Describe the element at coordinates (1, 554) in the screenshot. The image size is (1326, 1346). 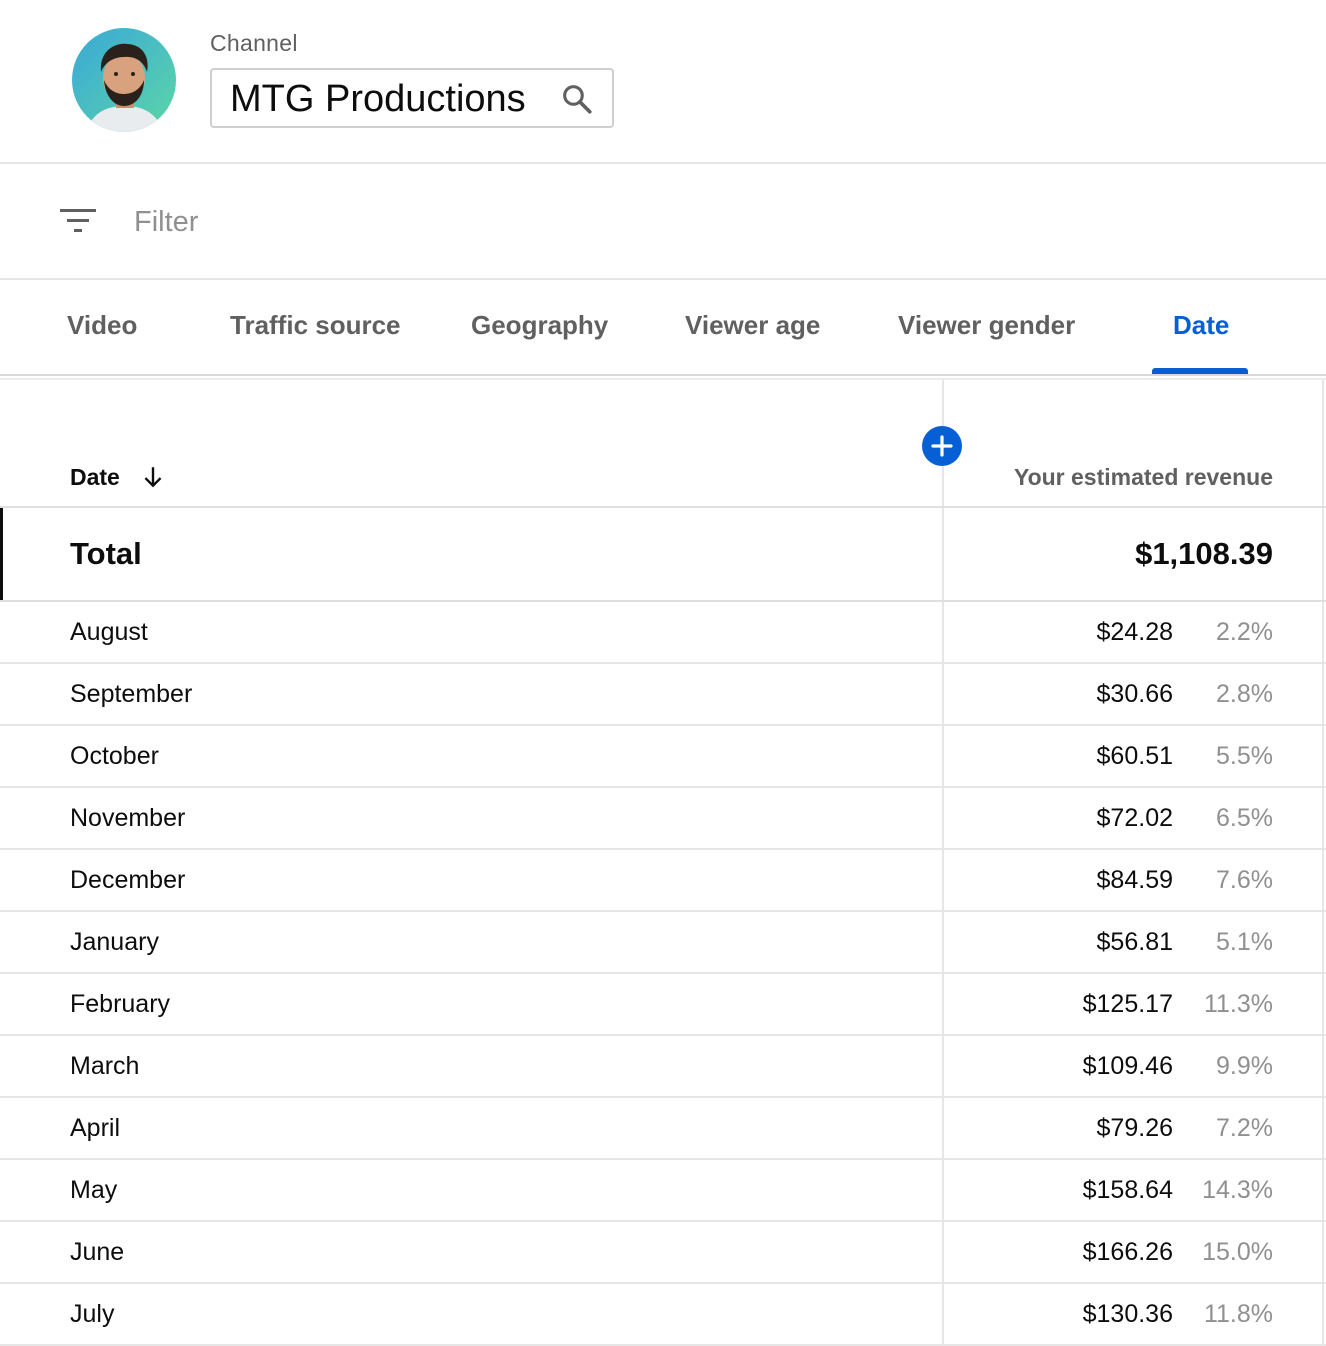
I see `total-row-accent` at that location.